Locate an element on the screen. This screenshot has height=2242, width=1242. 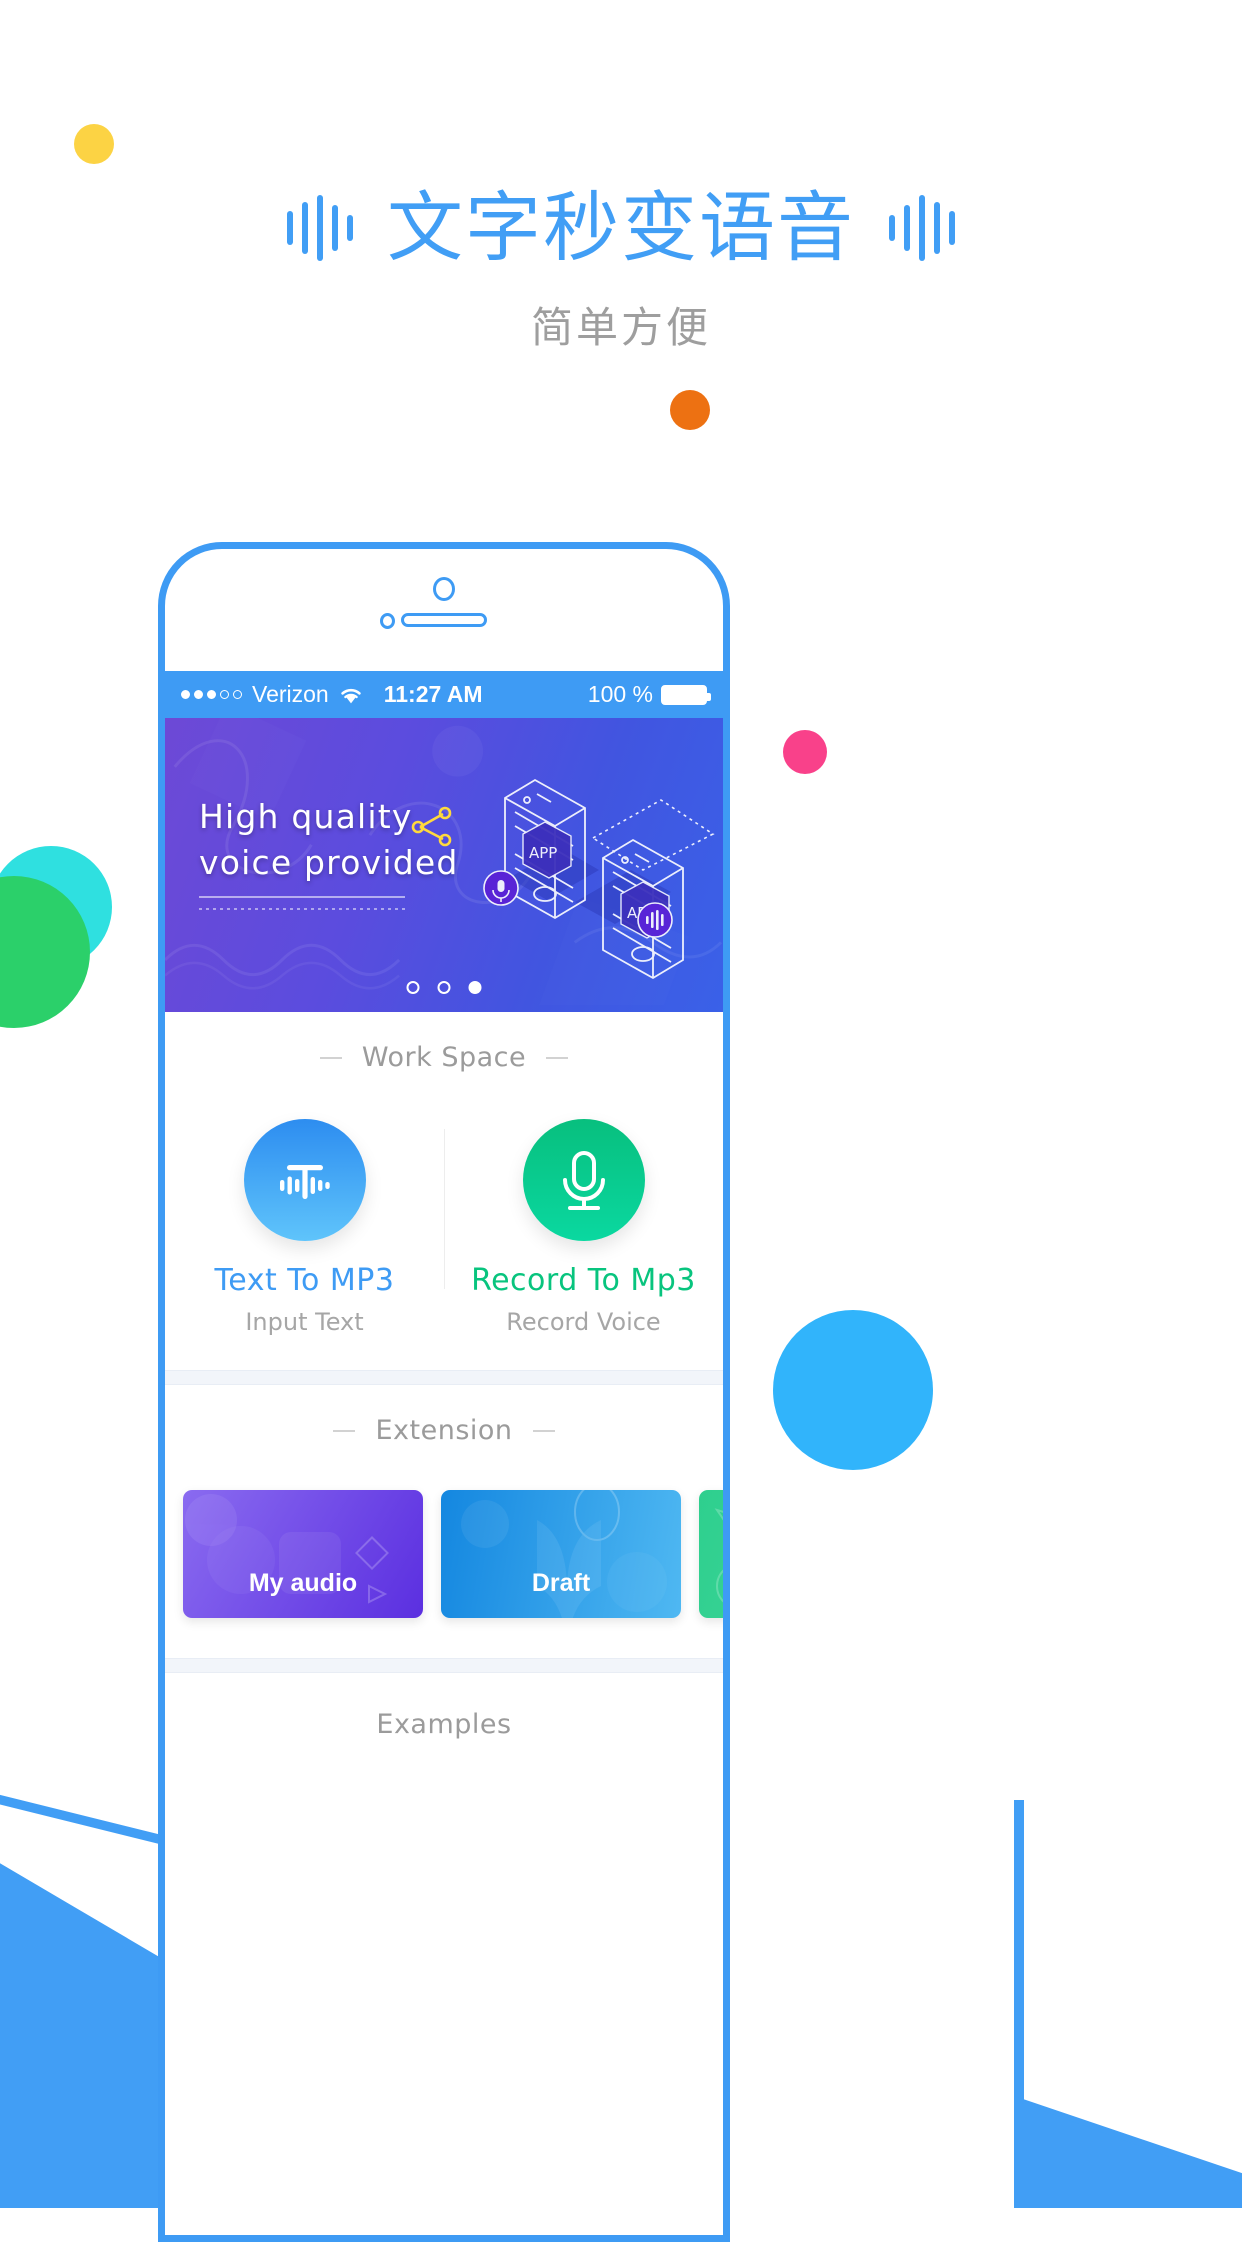
examples-section: Examples is located at coordinates (444, 1706).